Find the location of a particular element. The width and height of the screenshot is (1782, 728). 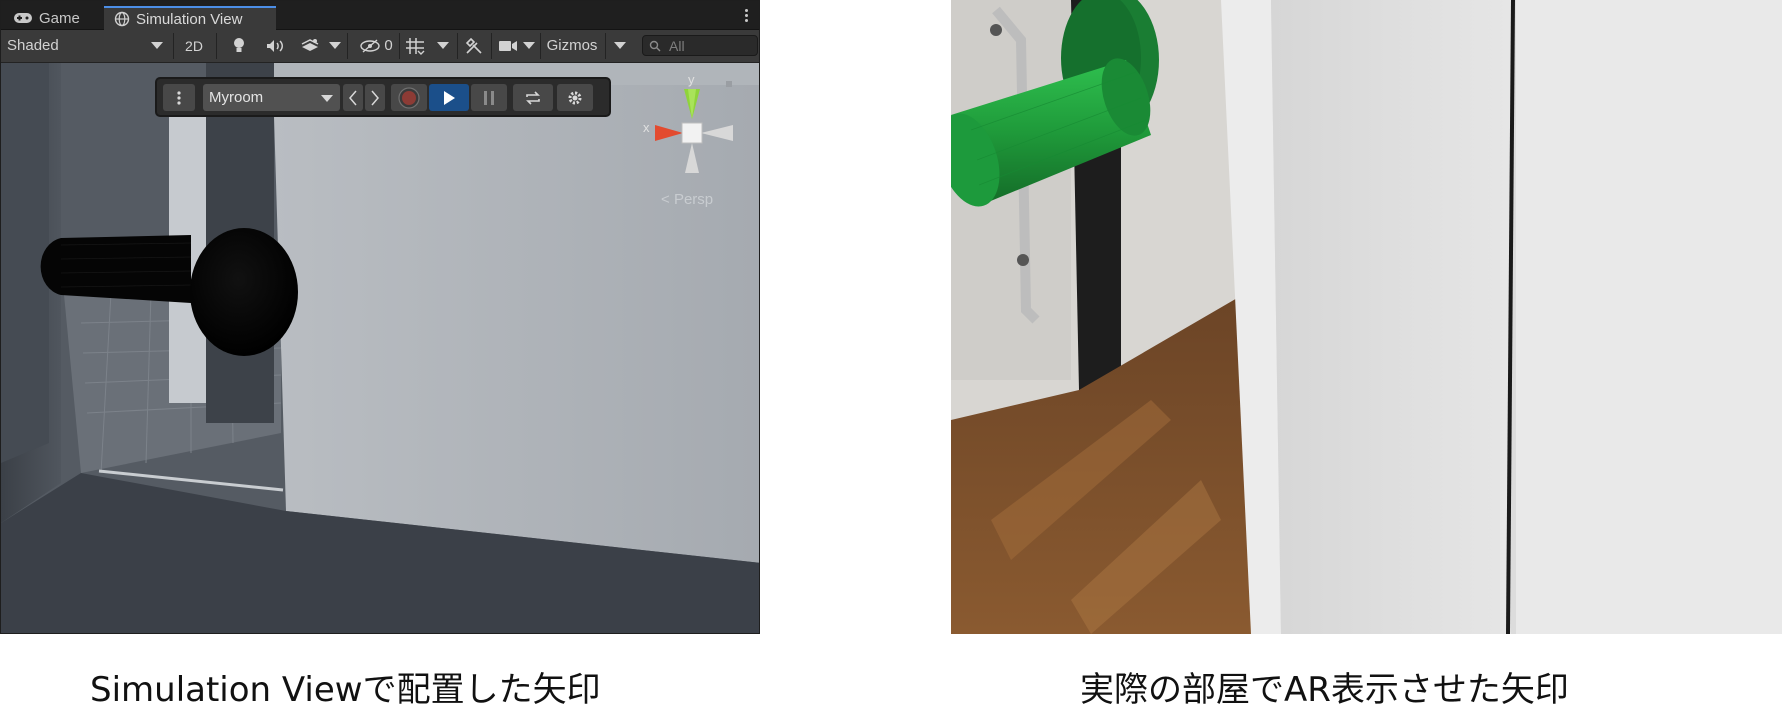

window-menu-icon is located at coordinates (746, 16).